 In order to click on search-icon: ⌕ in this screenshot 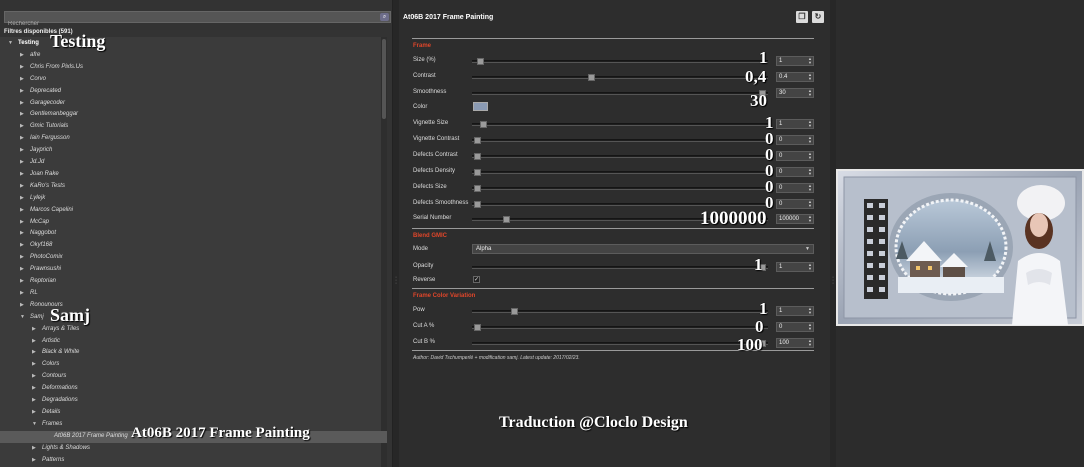, I will do `click(384, 17)`.